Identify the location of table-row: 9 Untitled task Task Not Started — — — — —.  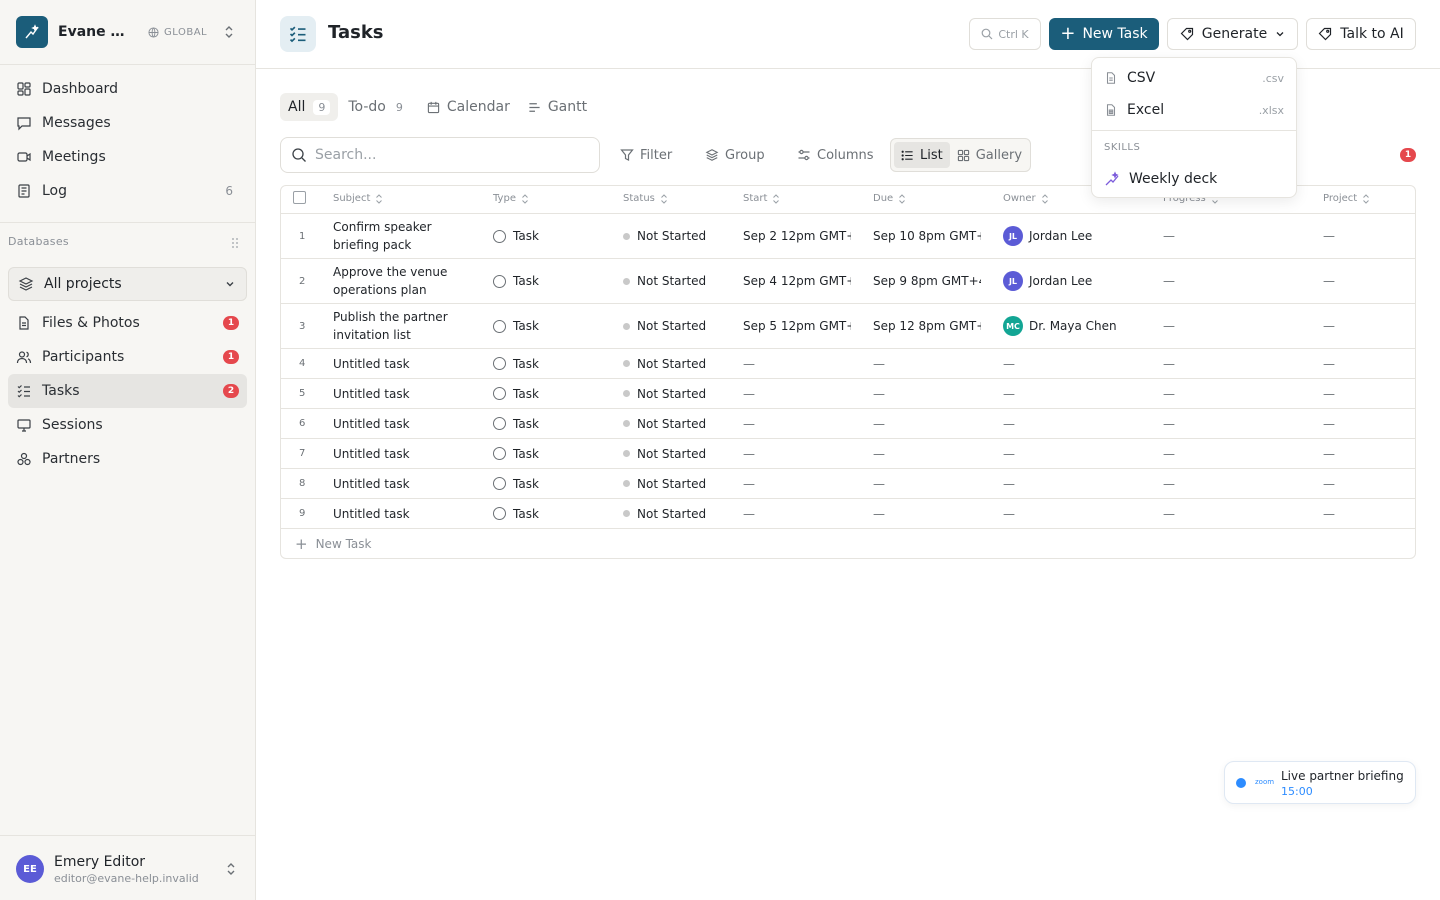
(848, 514).